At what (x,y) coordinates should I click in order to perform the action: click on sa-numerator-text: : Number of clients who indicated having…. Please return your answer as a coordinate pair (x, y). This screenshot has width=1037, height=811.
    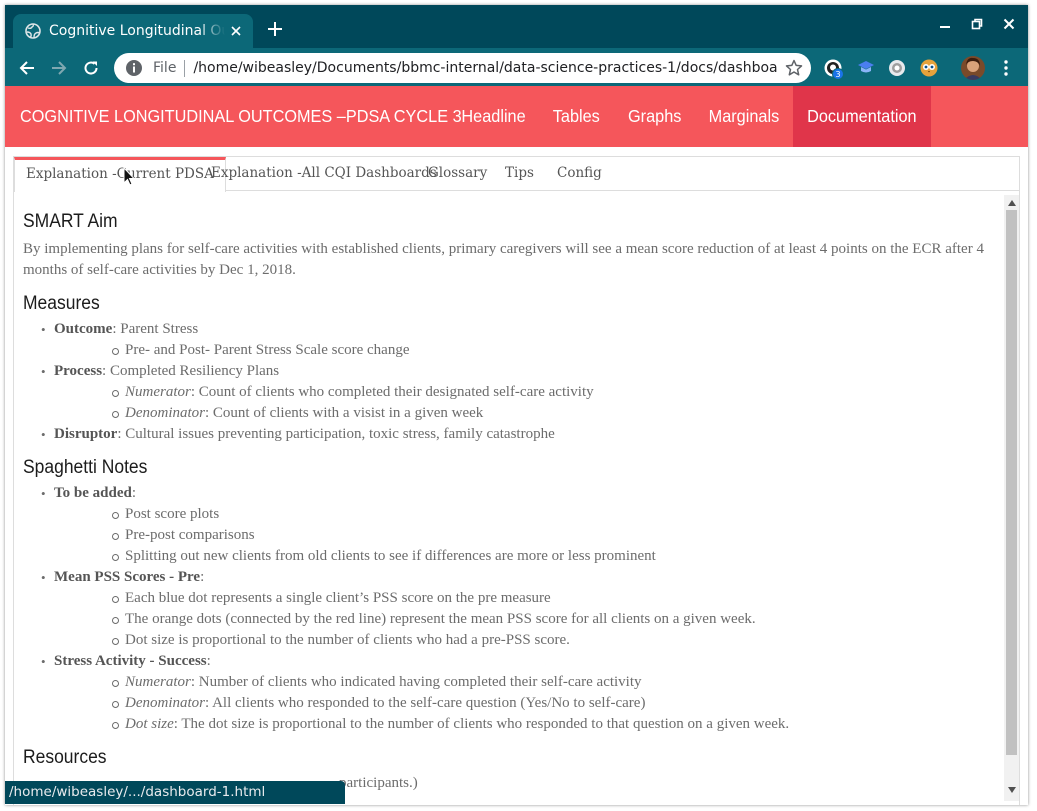
    Looking at the image, I should click on (416, 682).